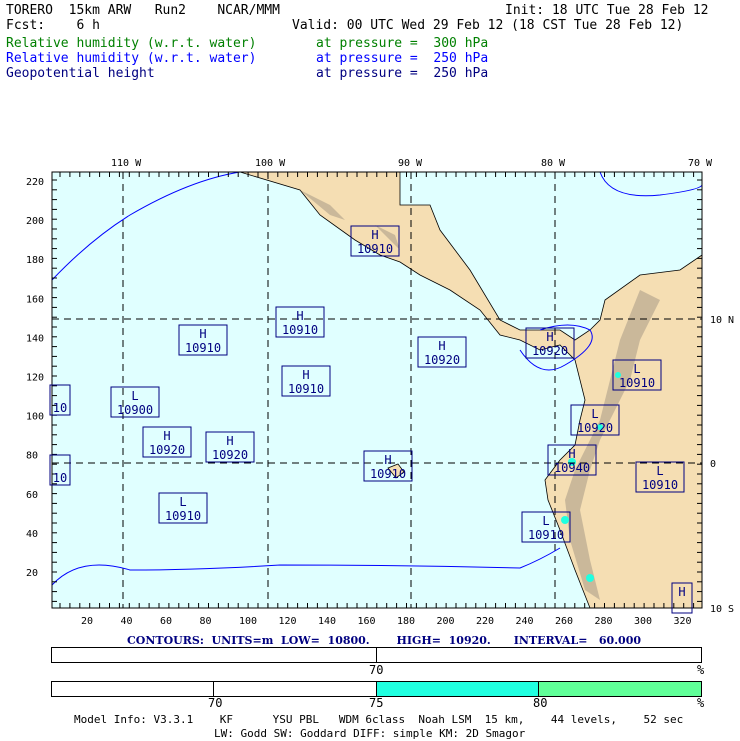 Image resolution: width=740 pixels, height=741 pixels. What do you see at coordinates (270, 163) in the screenshot?
I see `lon-label: 100 W` at bounding box center [270, 163].